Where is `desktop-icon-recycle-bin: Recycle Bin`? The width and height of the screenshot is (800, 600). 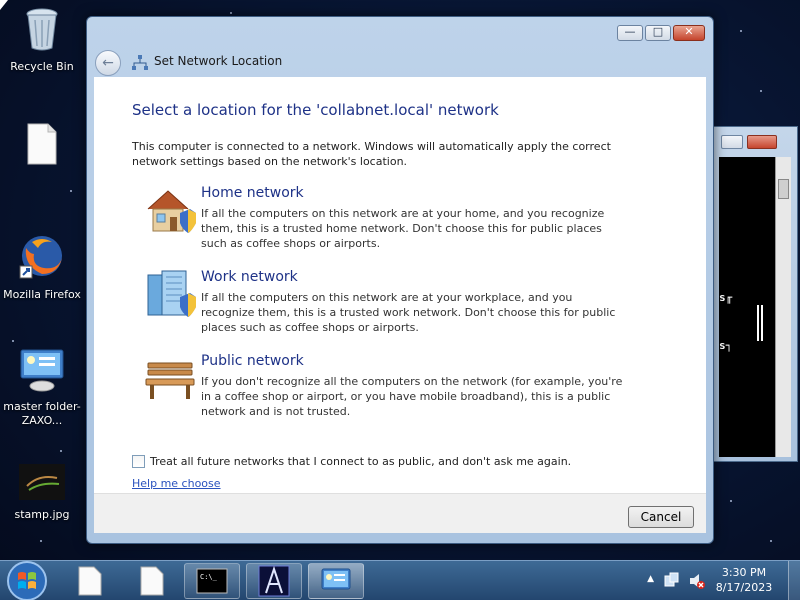 desktop-icon-recycle-bin: Recycle Bin is located at coordinates (42, 40).